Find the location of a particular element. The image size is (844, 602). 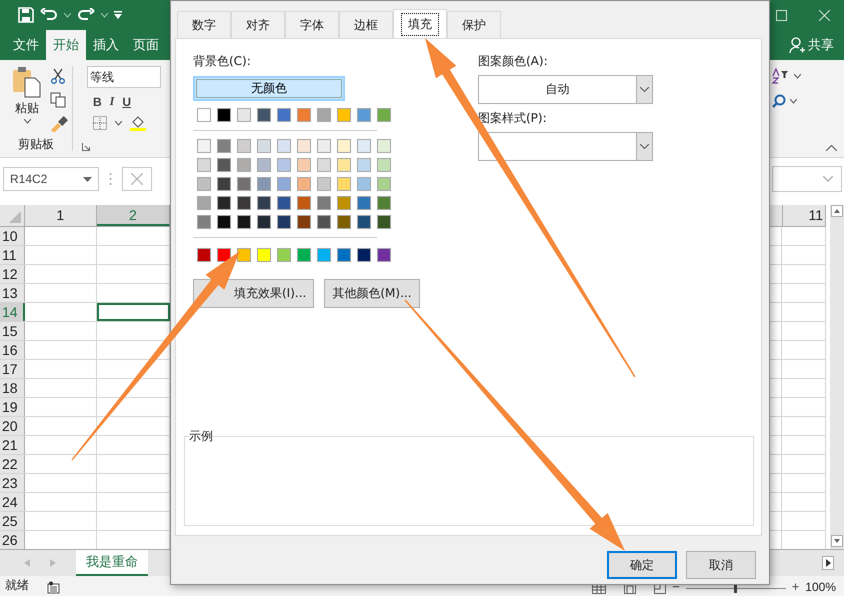

row-header: 19 is located at coordinates (12, 407).